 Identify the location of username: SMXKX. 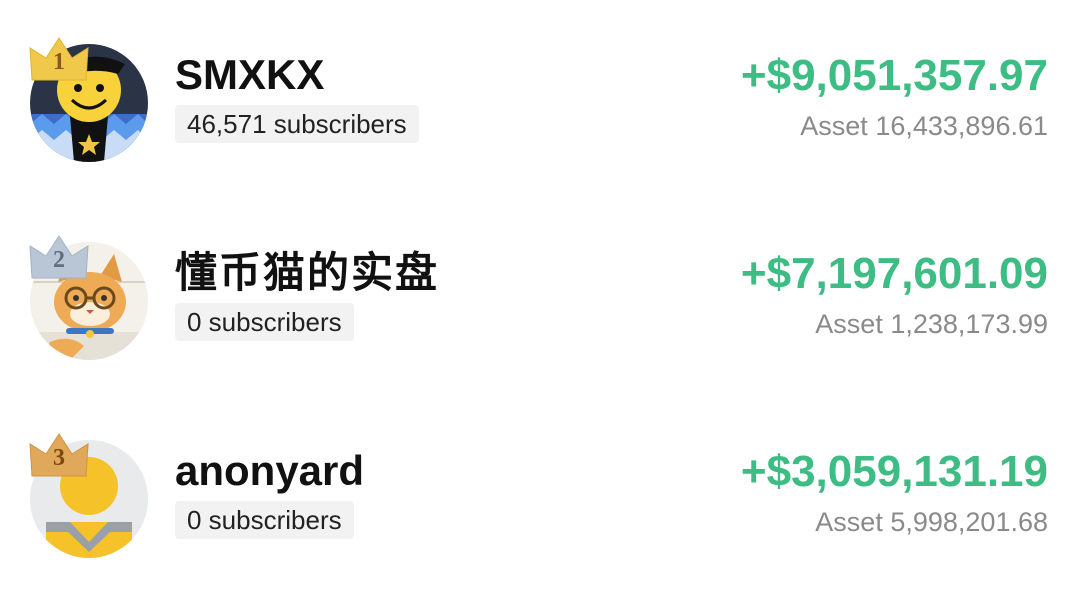
(249, 75).